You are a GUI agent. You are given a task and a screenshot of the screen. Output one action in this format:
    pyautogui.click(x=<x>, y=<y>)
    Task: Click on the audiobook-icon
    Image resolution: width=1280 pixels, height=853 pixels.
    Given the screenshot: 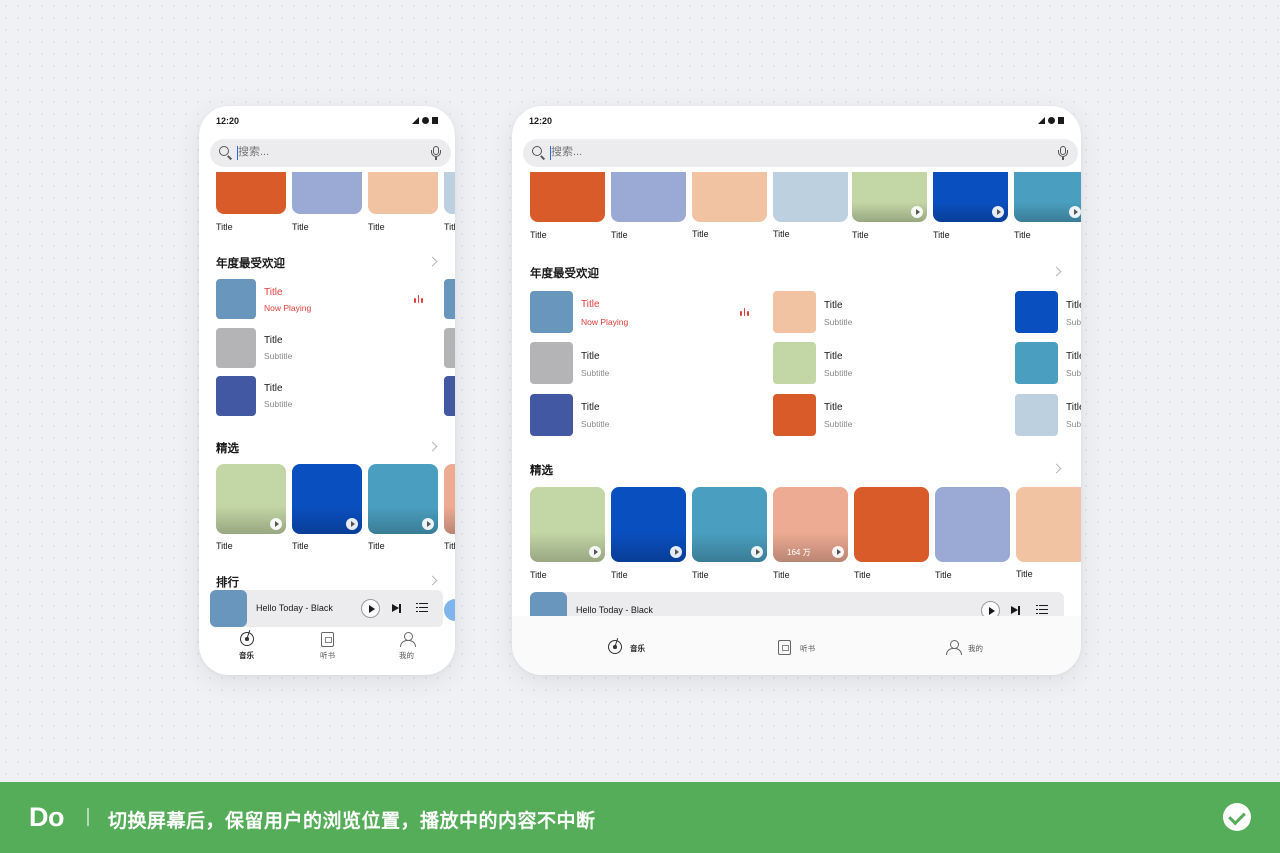 What is the action you would take?
    pyautogui.click(x=784, y=647)
    